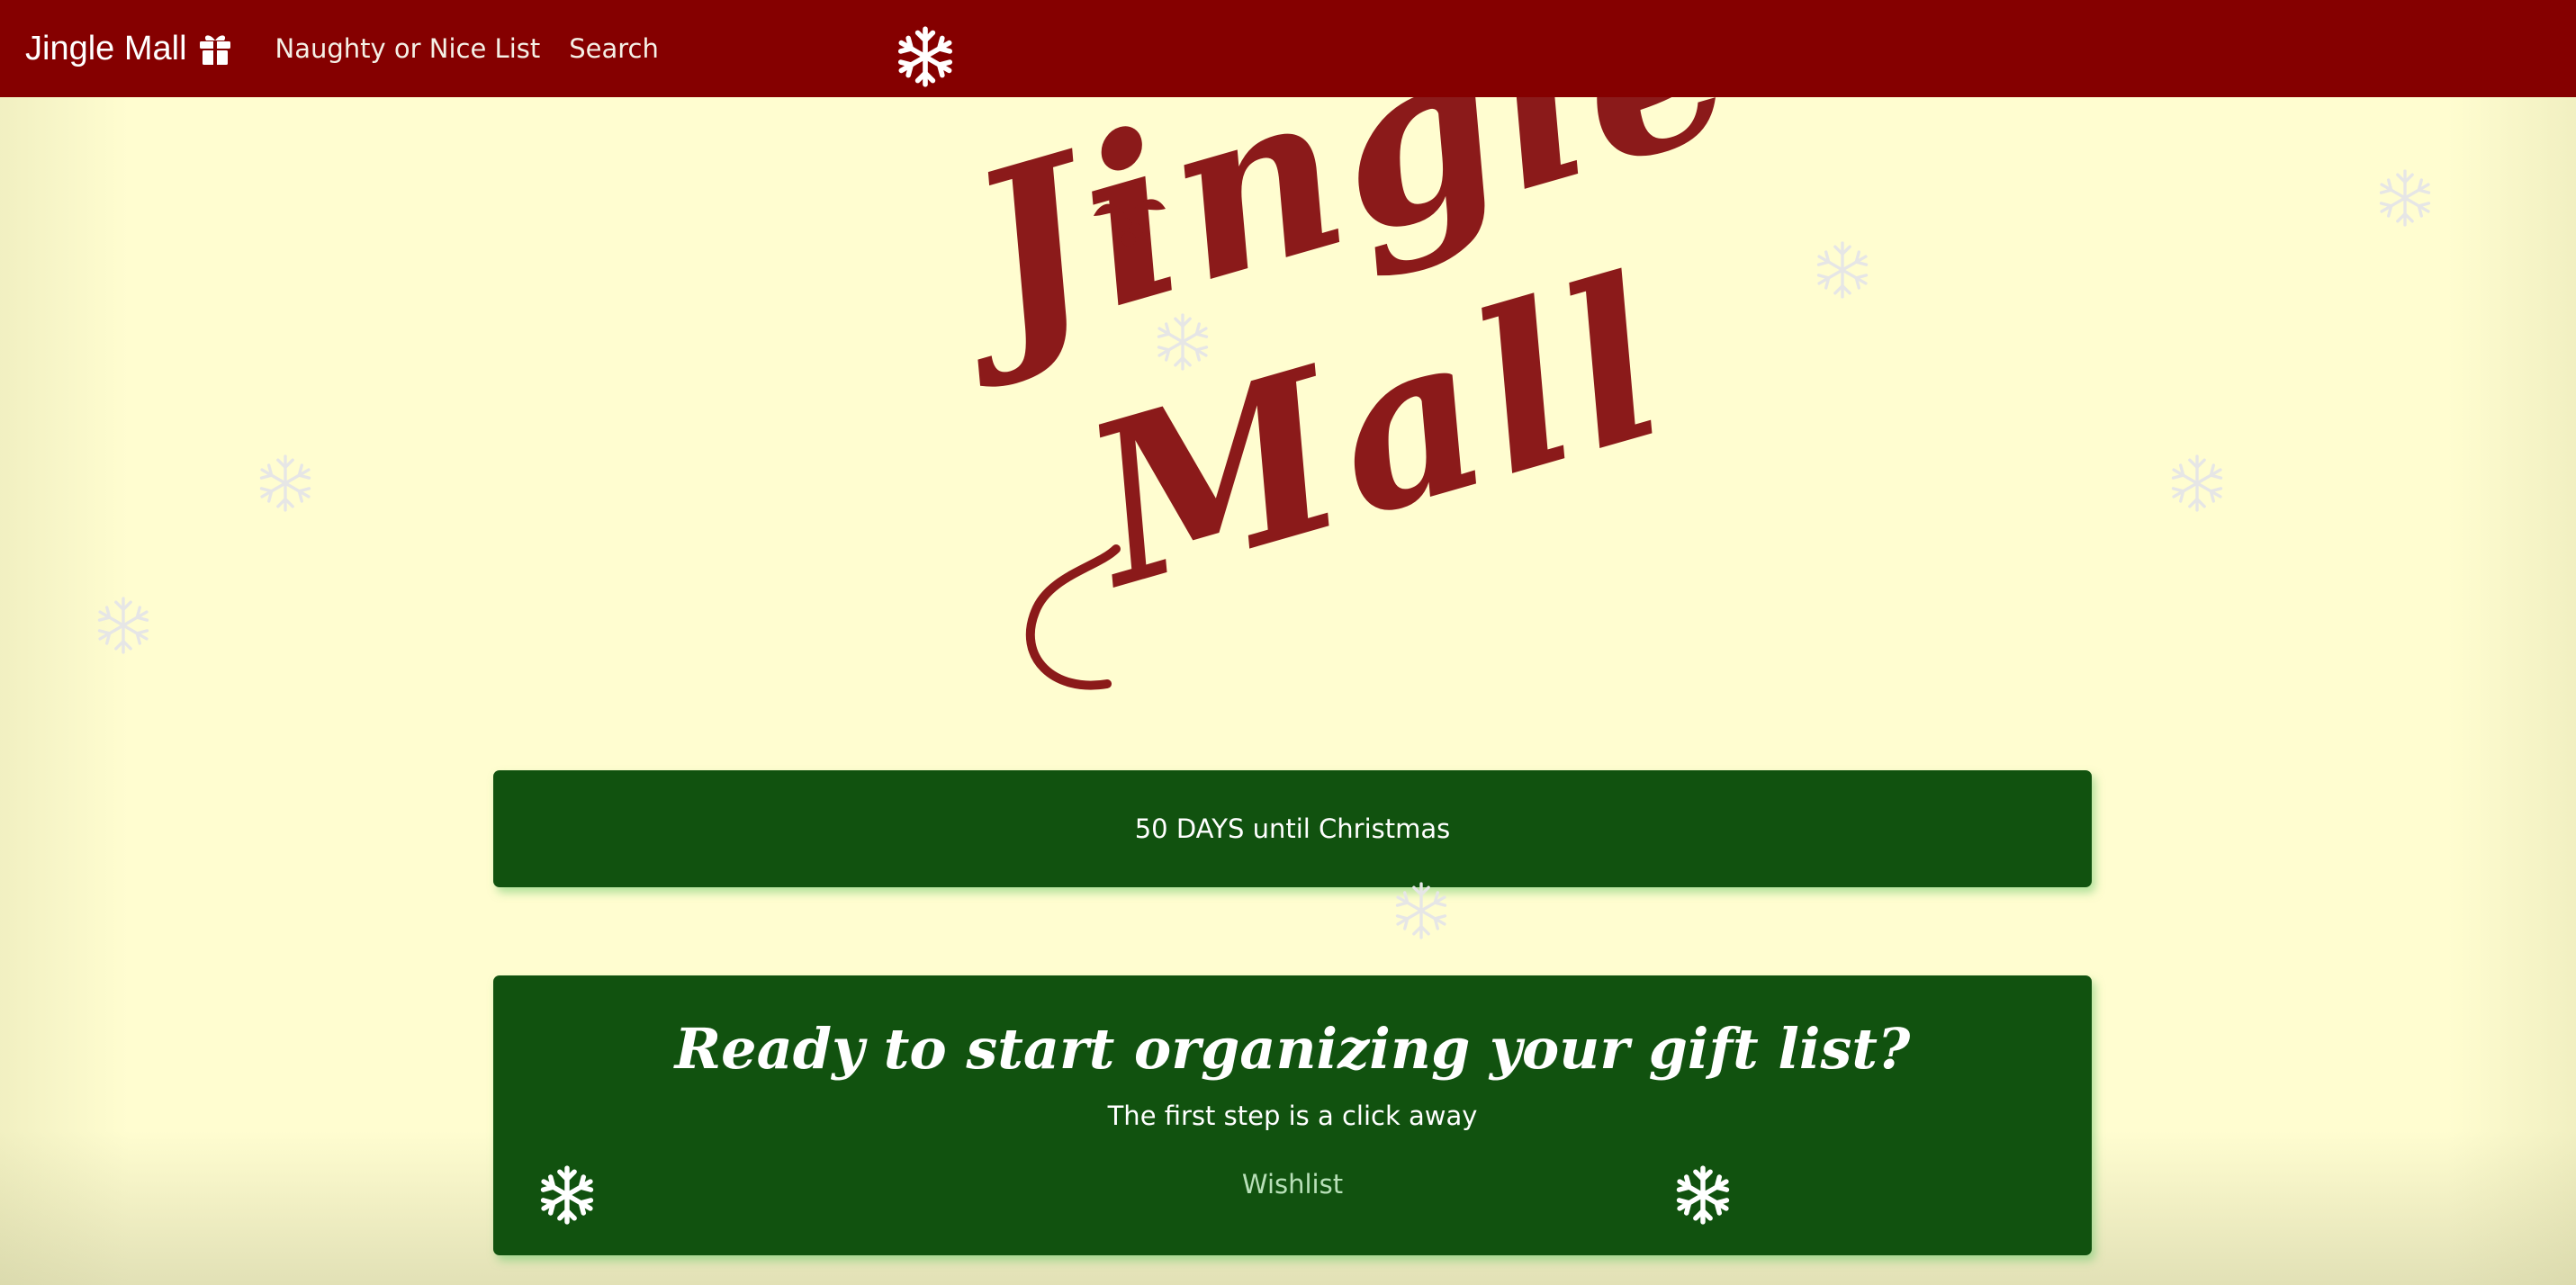  Describe the element at coordinates (614, 48) in the screenshot. I see `nav-link-search: Search` at that location.